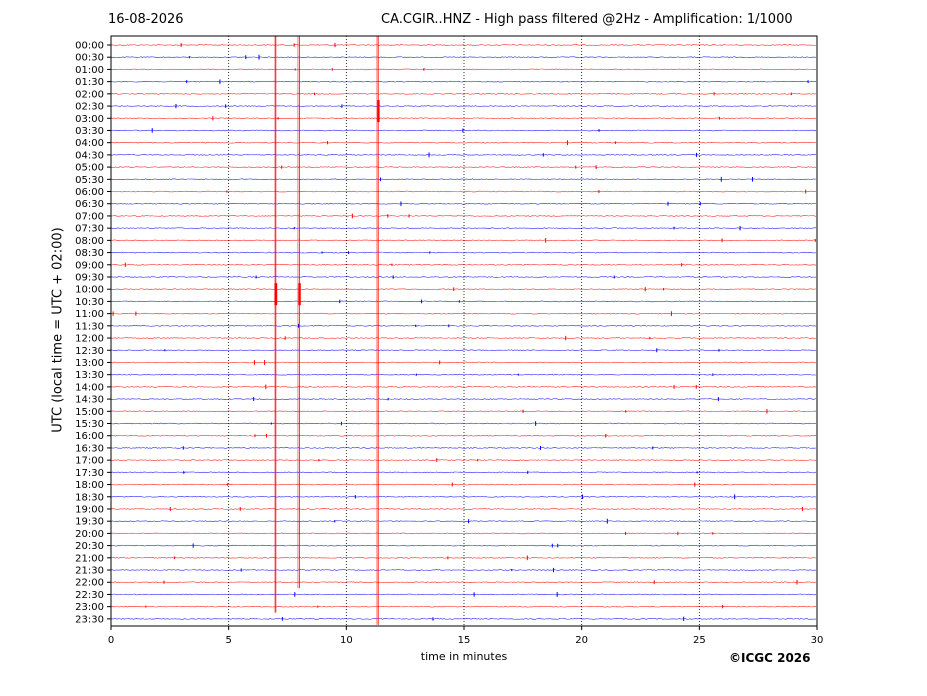  Describe the element at coordinates (463, 301) in the screenshot. I see `trace-10:30` at that location.